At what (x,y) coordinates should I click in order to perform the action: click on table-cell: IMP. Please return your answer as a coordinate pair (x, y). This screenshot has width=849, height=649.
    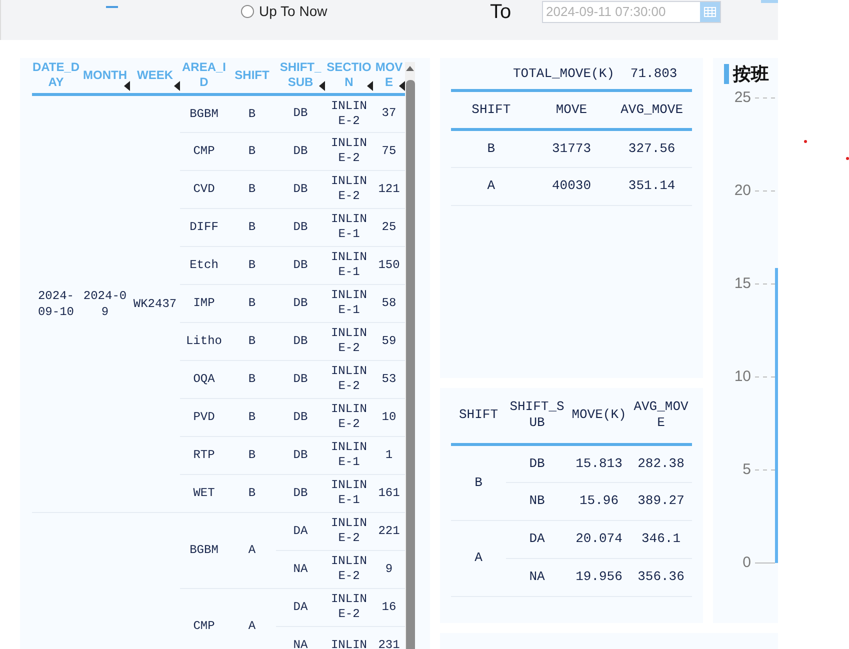
    Looking at the image, I should click on (204, 303).